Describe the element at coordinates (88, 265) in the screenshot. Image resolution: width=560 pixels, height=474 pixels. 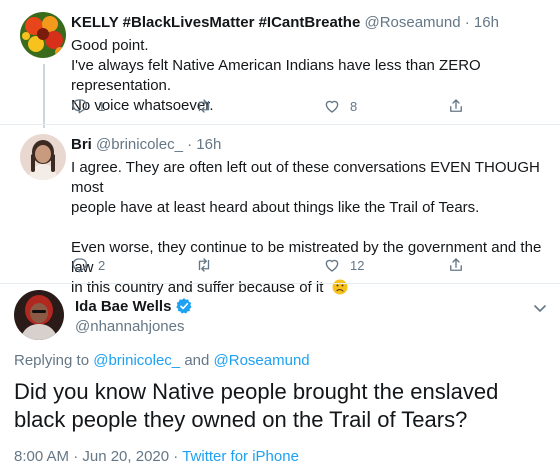
I see `reply-button: 2` at that location.